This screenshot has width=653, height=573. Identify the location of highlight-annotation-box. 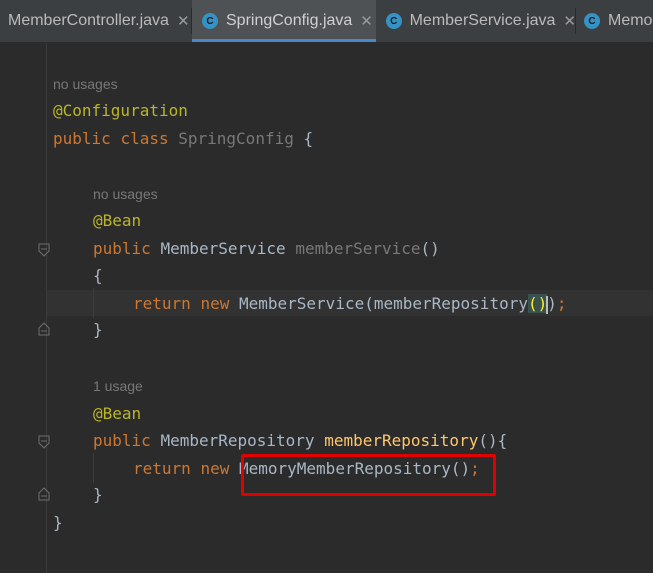
(368, 475).